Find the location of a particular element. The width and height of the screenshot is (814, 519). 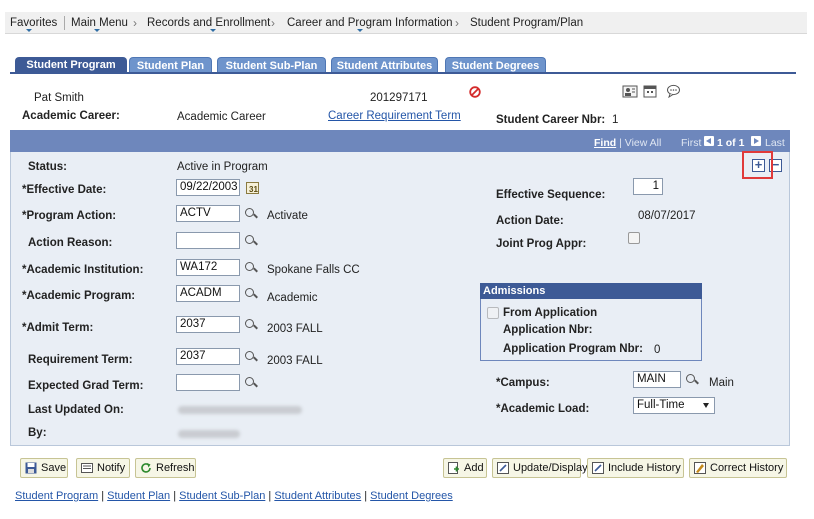

student-career-nbr-label: Student Career Nbr: is located at coordinates (551, 120).